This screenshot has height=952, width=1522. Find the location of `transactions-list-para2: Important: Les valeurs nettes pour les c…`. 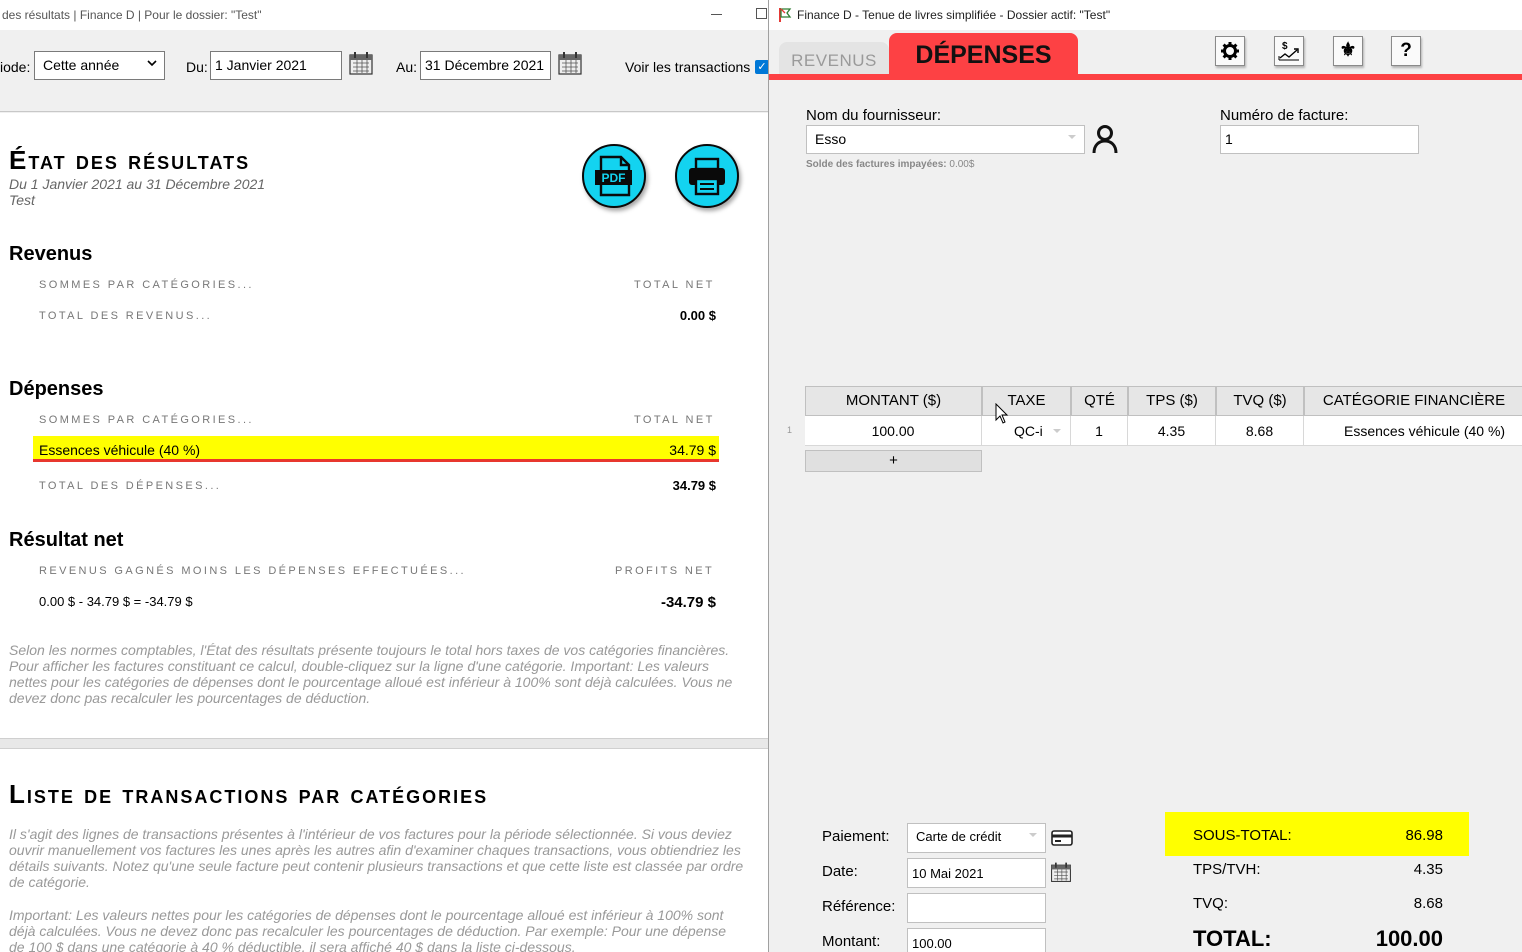

transactions-list-para2: Important: Les valeurs nettes pour les c… is located at coordinates (368, 929).